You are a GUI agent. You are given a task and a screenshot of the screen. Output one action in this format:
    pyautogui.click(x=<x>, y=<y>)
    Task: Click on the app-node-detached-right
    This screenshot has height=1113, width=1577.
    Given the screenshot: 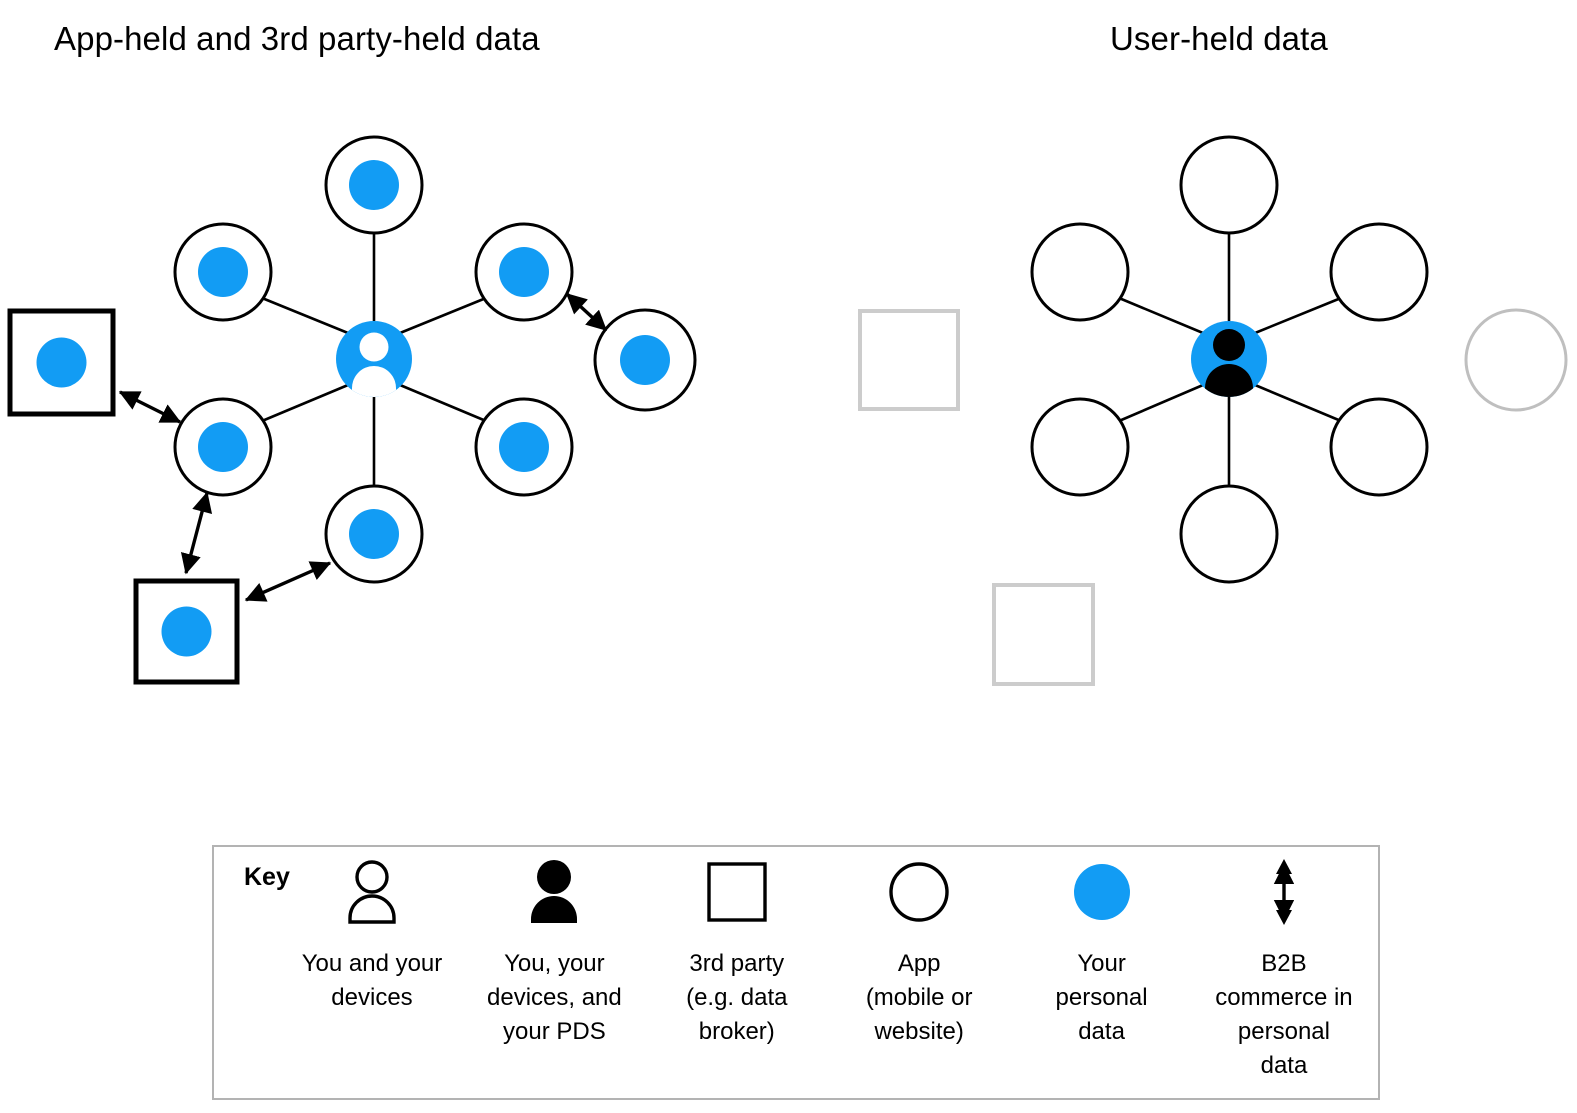 What is the action you would take?
    pyautogui.click(x=645, y=360)
    